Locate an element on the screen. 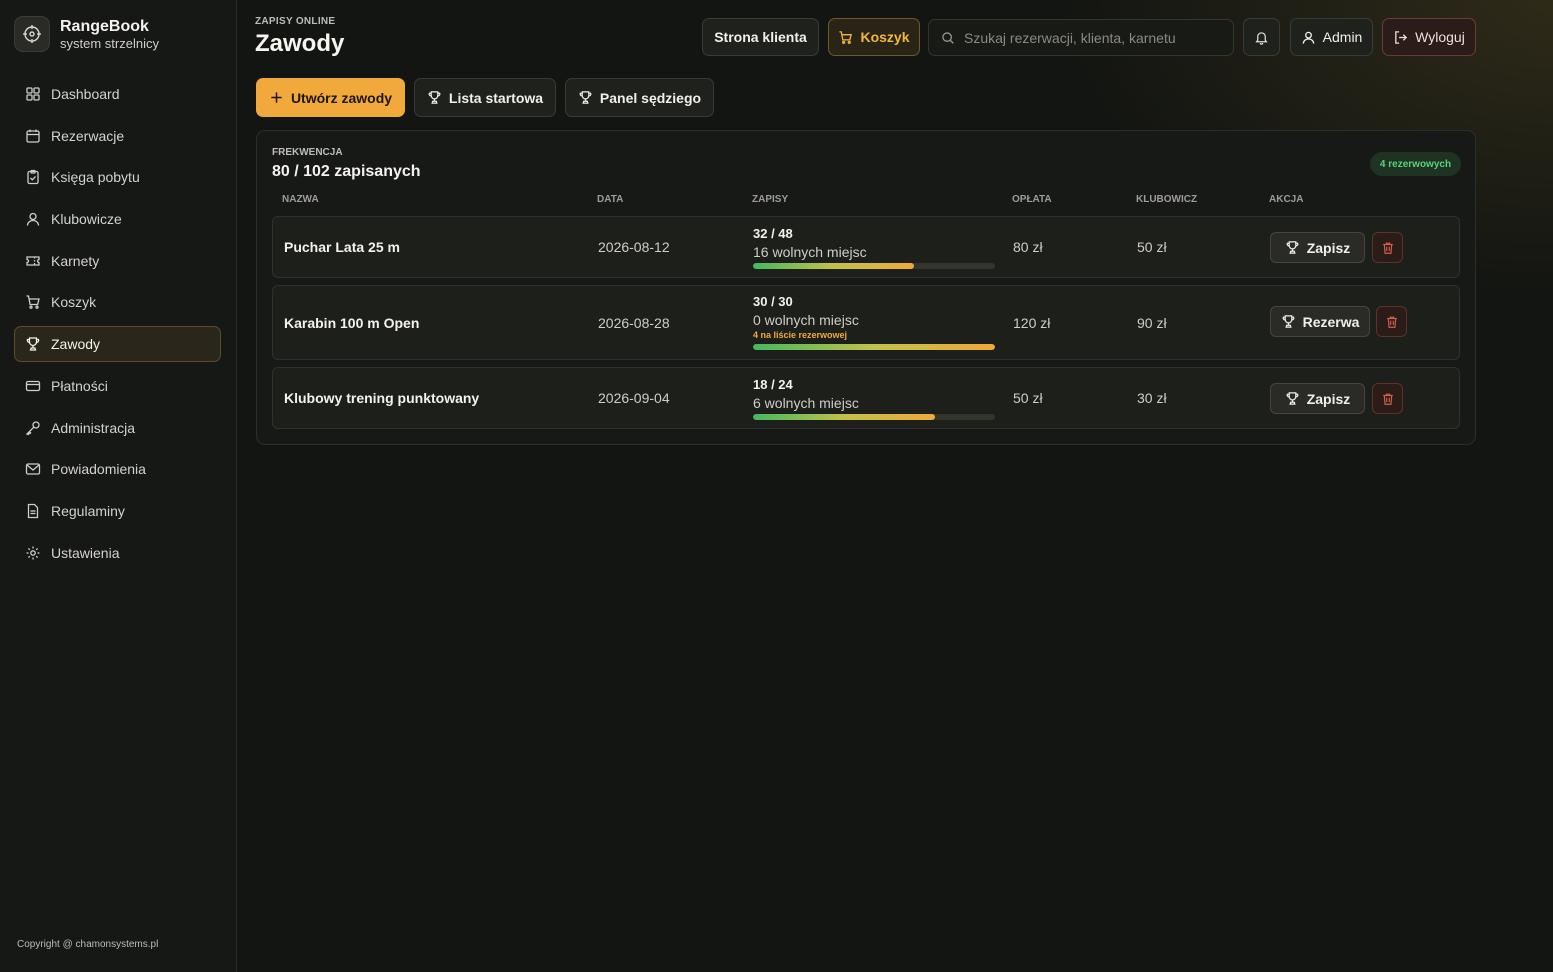 Image resolution: width=1553 pixels, height=972 pixels. sidebar-item-rezerwacje: Rezerwacje is located at coordinates (117, 136).